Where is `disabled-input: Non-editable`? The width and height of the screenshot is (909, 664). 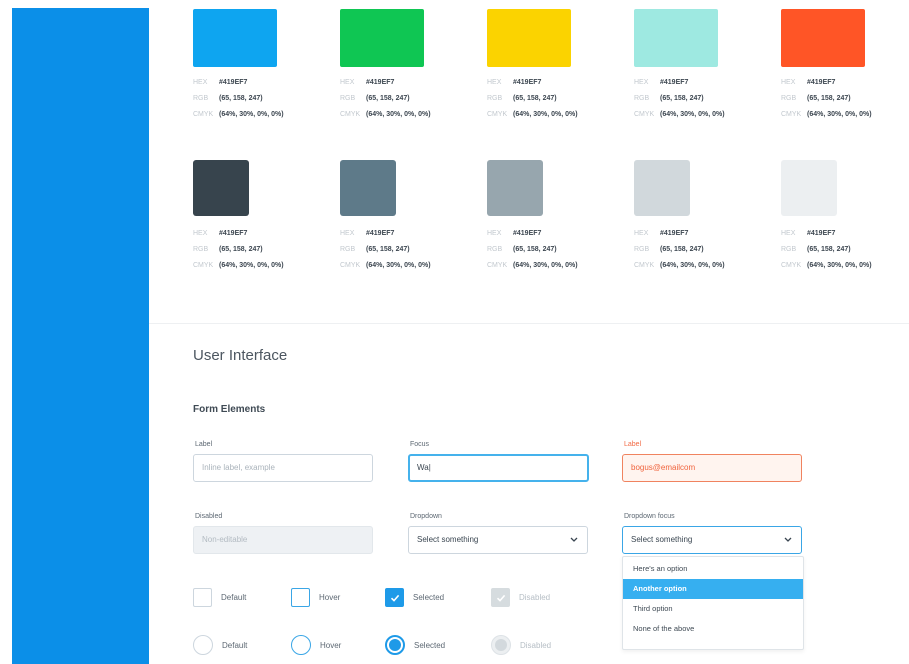
disabled-input: Non-editable is located at coordinates (283, 540).